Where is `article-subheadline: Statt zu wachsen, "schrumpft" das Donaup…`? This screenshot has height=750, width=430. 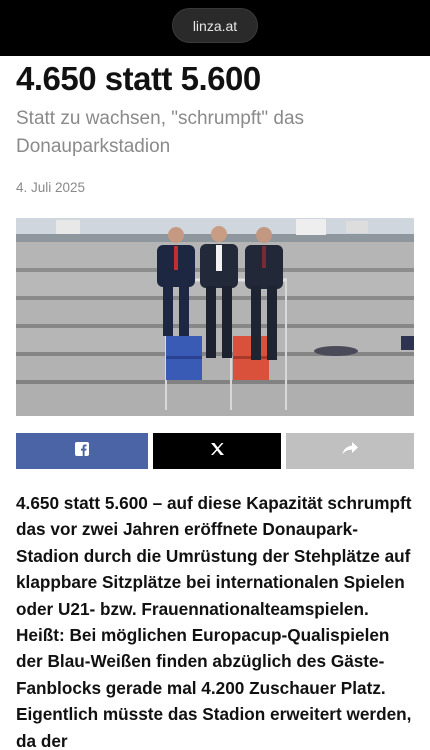
article-subheadline: Statt zu wachsen, "schrumpft" das Donaup… is located at coordinates (160, 132).